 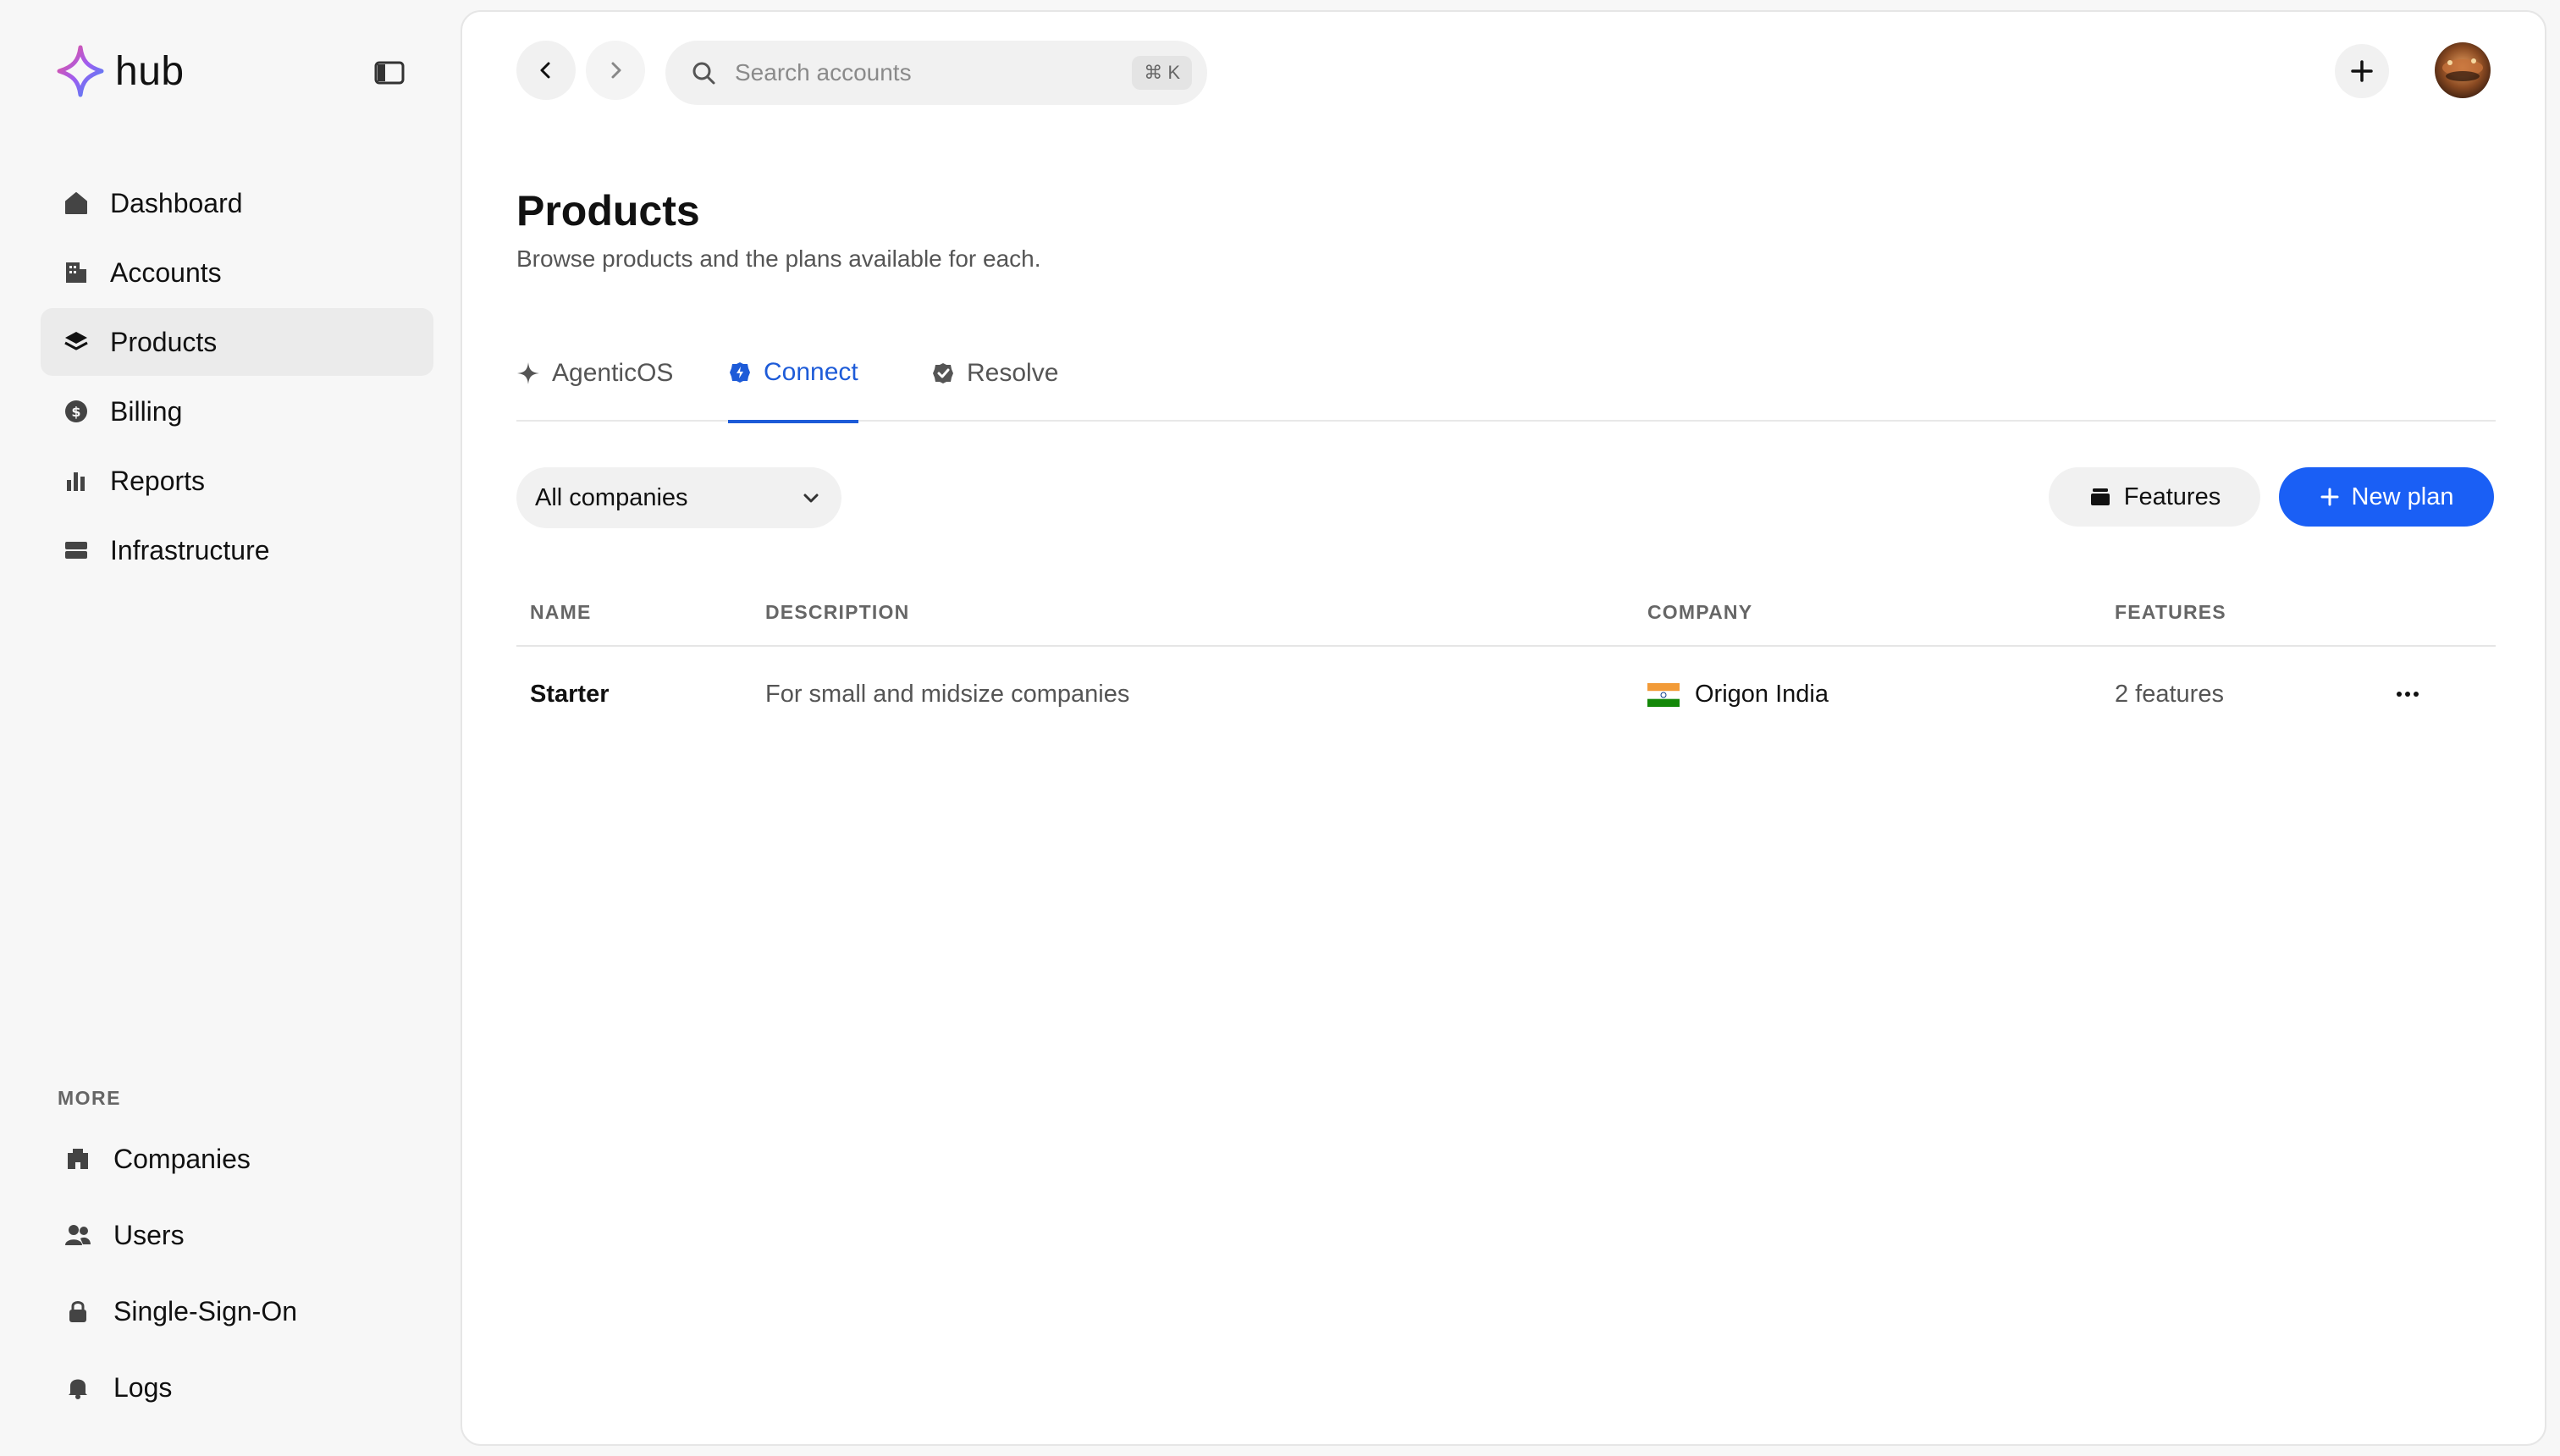 What do you see at coordinates (2402, 496) in the screenshot?
I see `new-plan-button-label: New plan` at bounding box center [2402, 496].